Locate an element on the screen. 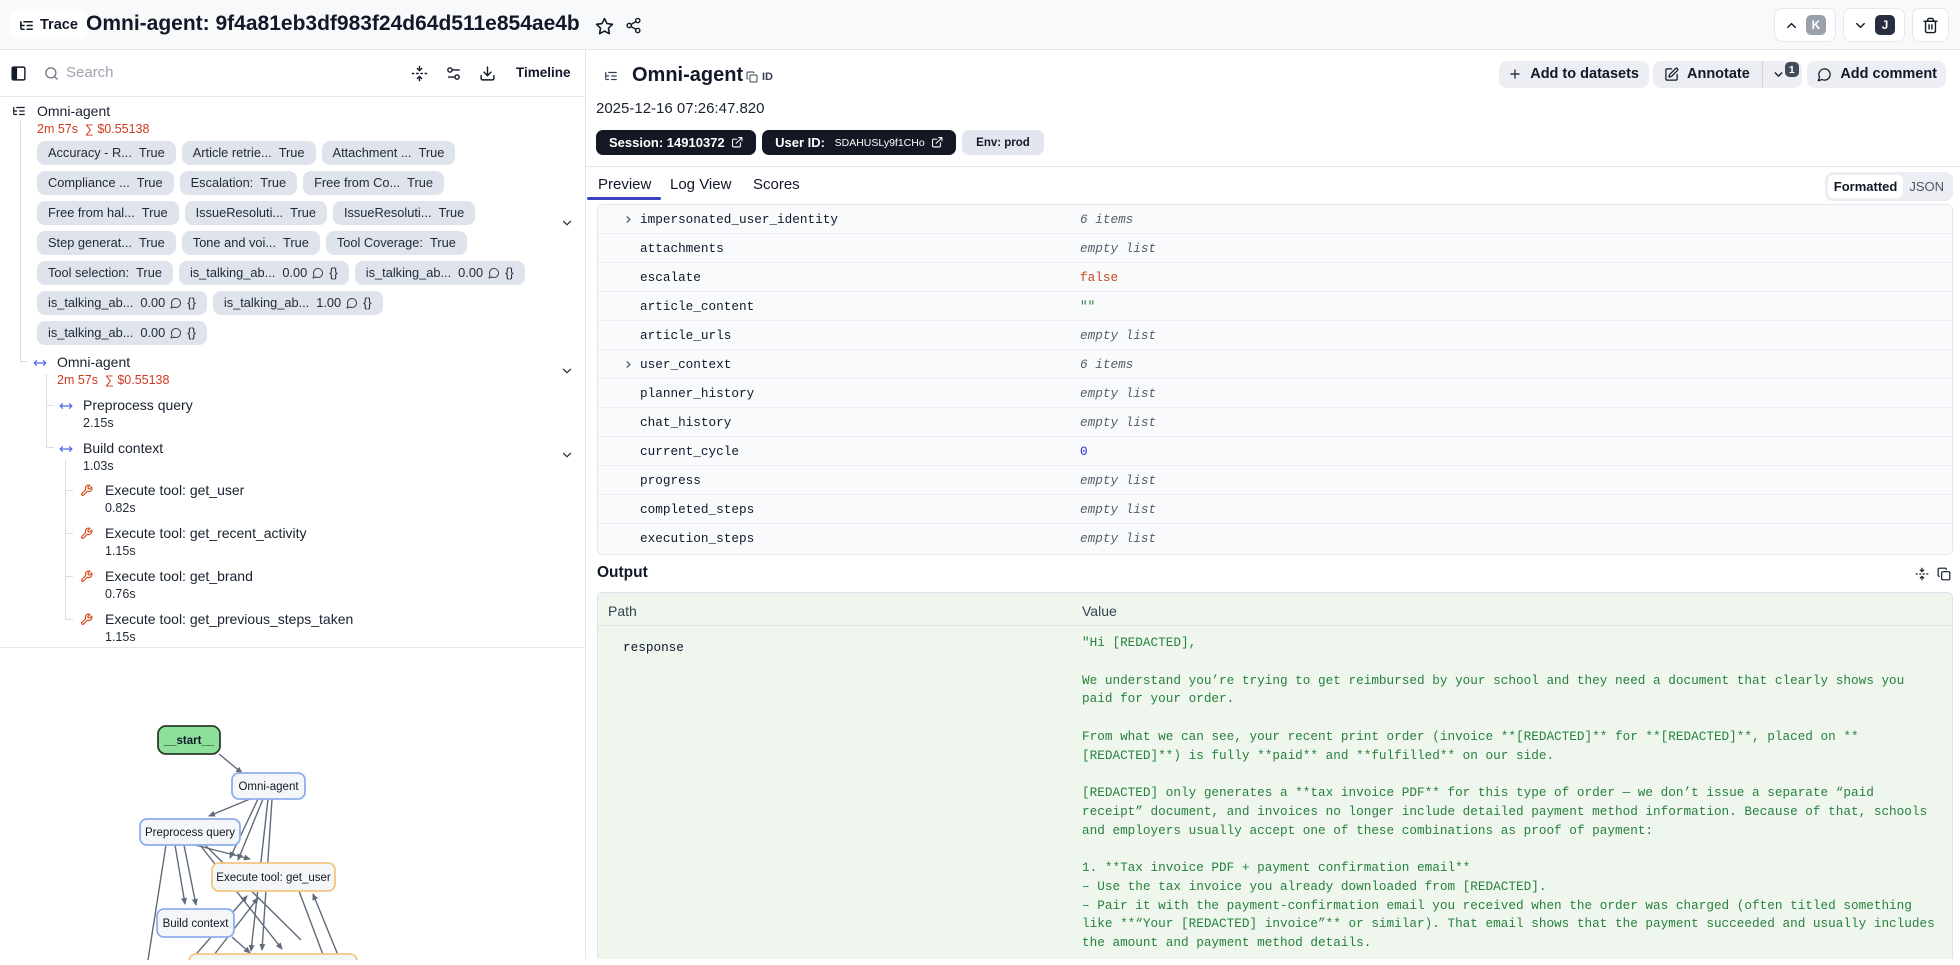 The image size is (1960, 965). svg-text: Preprocess query is located at coordinates (190, 833).